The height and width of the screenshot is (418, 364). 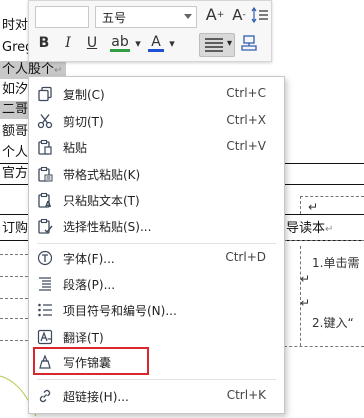 What do you see at coordinates (45, 226) in the screenshot?
I see `paste-special-icon` at bounding box center [45, 226].